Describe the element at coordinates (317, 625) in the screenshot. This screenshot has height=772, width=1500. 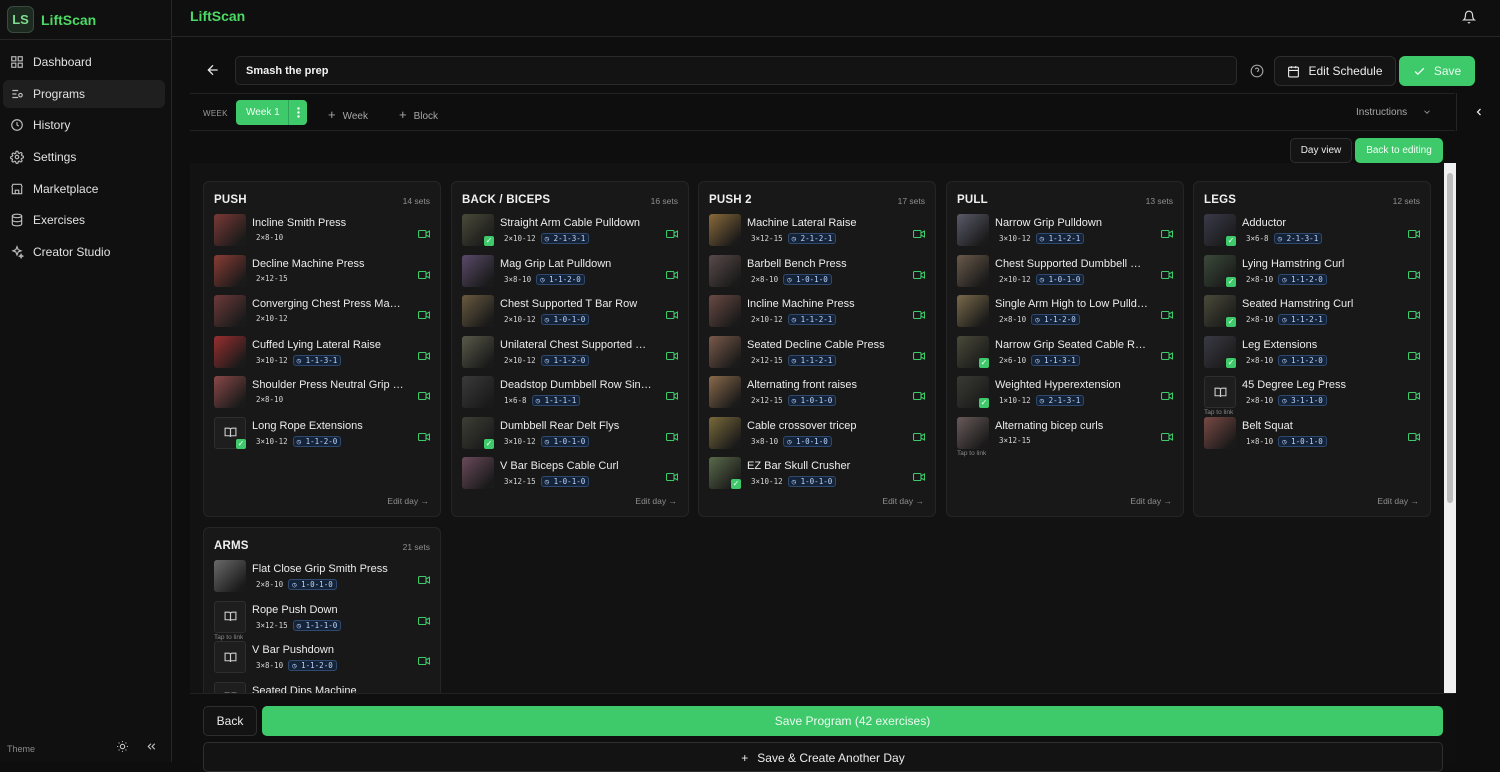
I see `tempo-badge: ◷ 1-1-1-0` at that location.